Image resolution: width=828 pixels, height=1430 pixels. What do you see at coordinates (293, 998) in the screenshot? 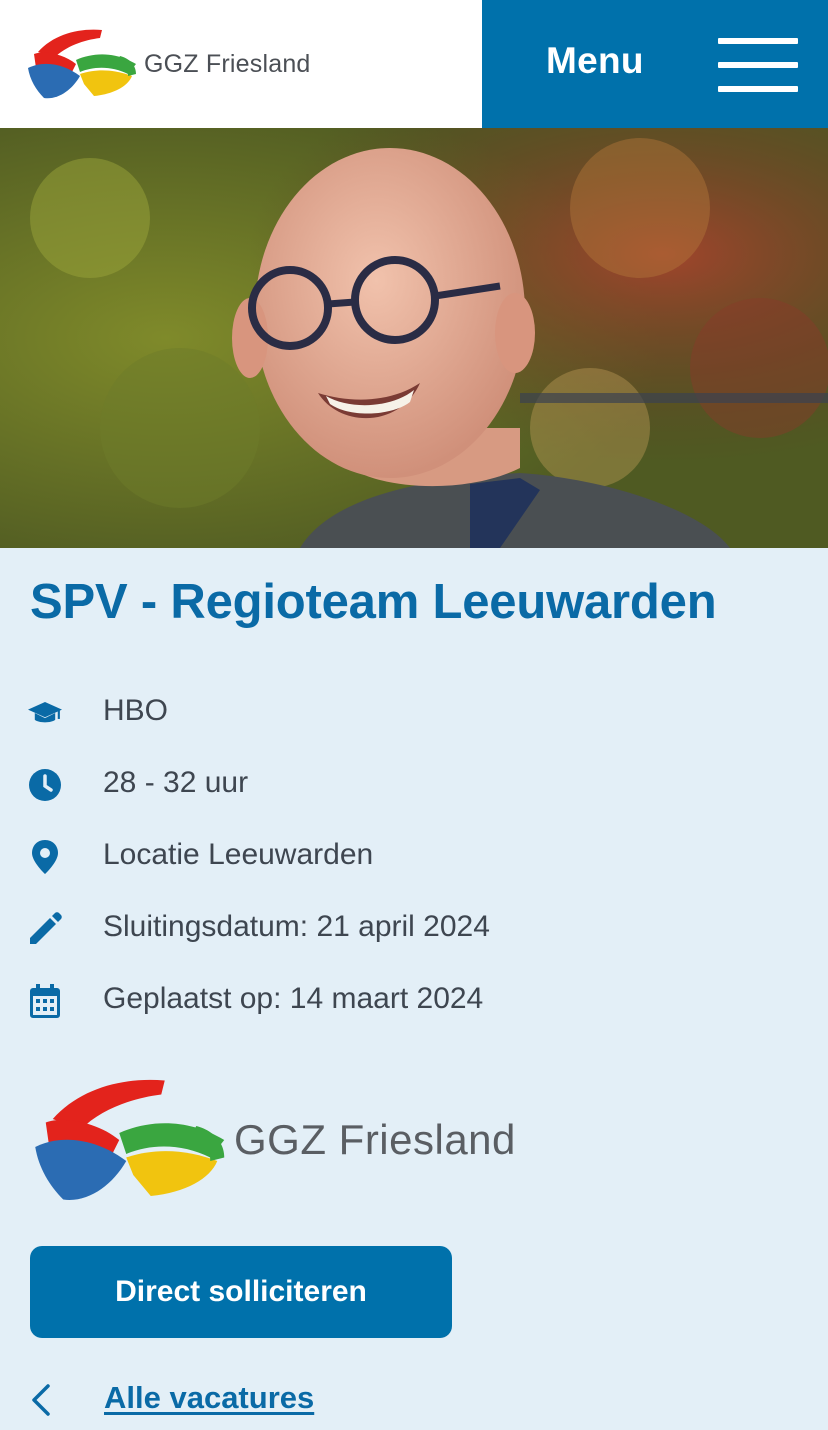
I see `detail-text: Geplaatst op: 14 maart 2024` at bounding box center [293, 998].